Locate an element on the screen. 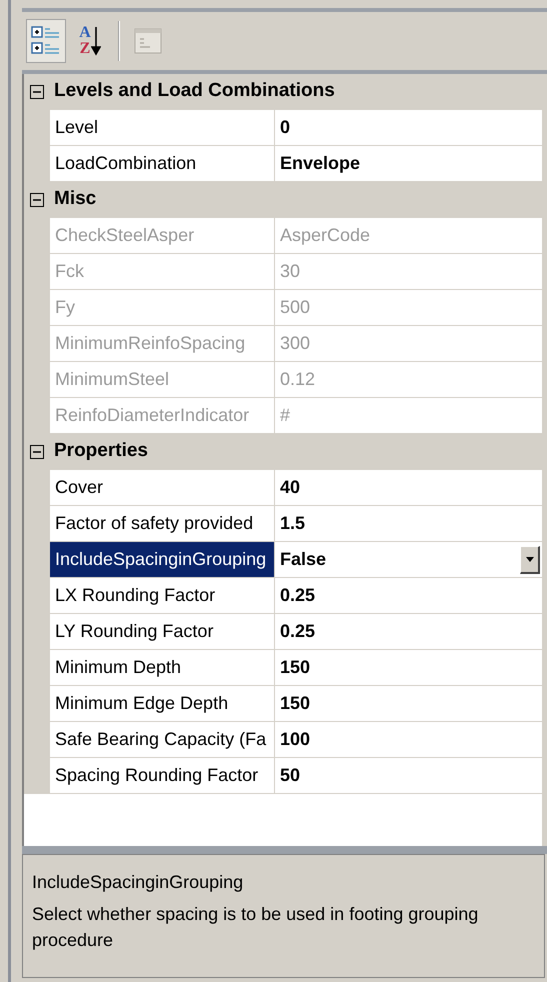  property-name: Cover is located at coordinates (162, 488).